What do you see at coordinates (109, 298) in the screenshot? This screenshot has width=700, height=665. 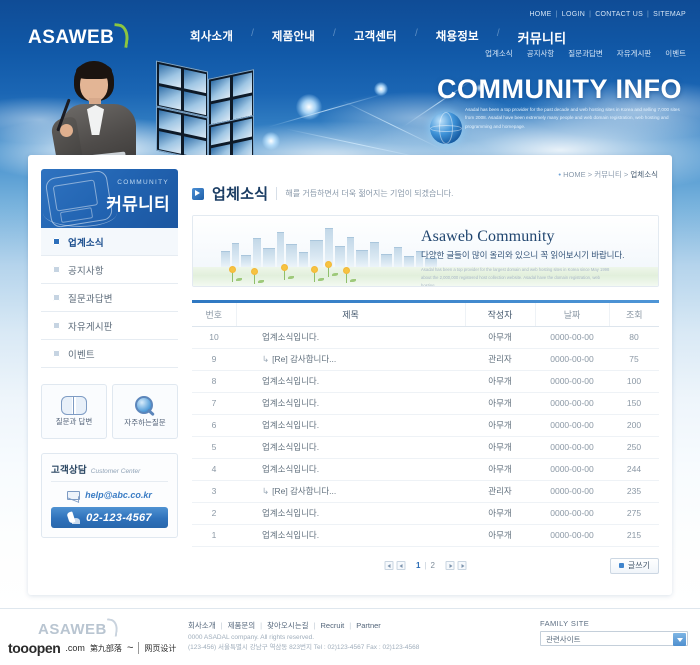 I see `sidebar-item-qna: 질문과답변` at bounding box center [109, 298].